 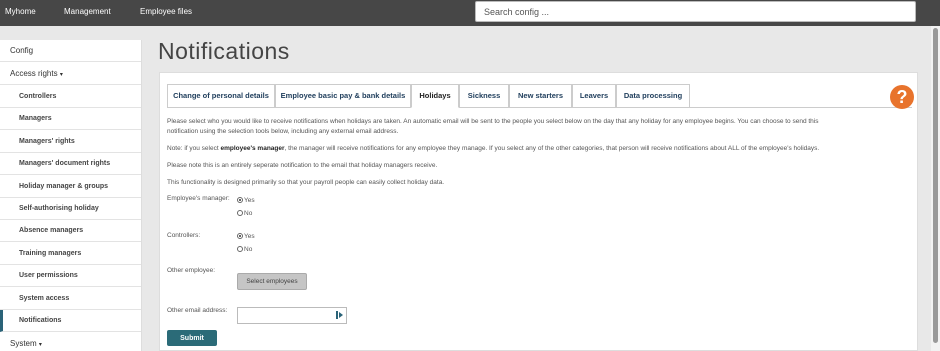 I want to click on sidebar-item-access-rights: Access rights ▾, so click(x=70, y=74).